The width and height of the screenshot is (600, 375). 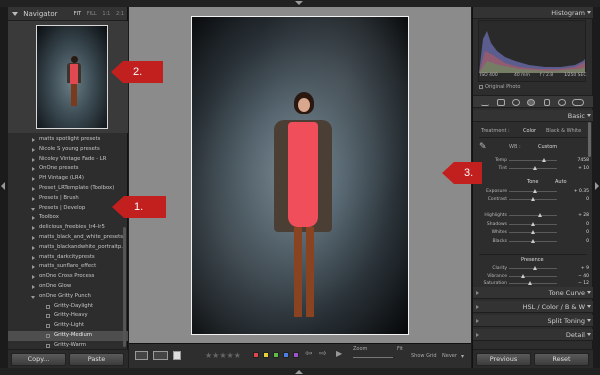 What do you see at coordinates (561, 182) in the screenshot?
I see `auto-tone-button: Auto` at bounding box center [561, 182].